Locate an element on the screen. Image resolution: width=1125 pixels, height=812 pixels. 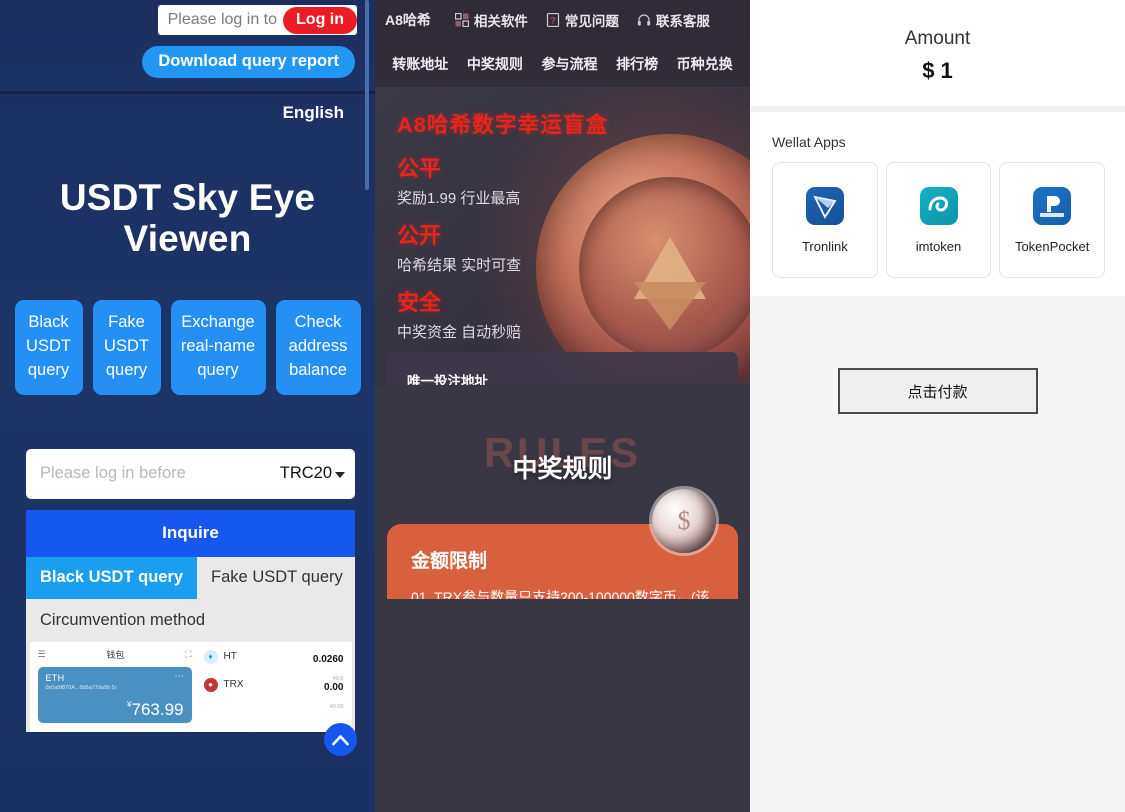
wallet-screenshot-coin-list: ♦ HT 0.0260 ¥0.6 ● TRX 0.00 ¥0.00 is located at coordinates (276, 687).